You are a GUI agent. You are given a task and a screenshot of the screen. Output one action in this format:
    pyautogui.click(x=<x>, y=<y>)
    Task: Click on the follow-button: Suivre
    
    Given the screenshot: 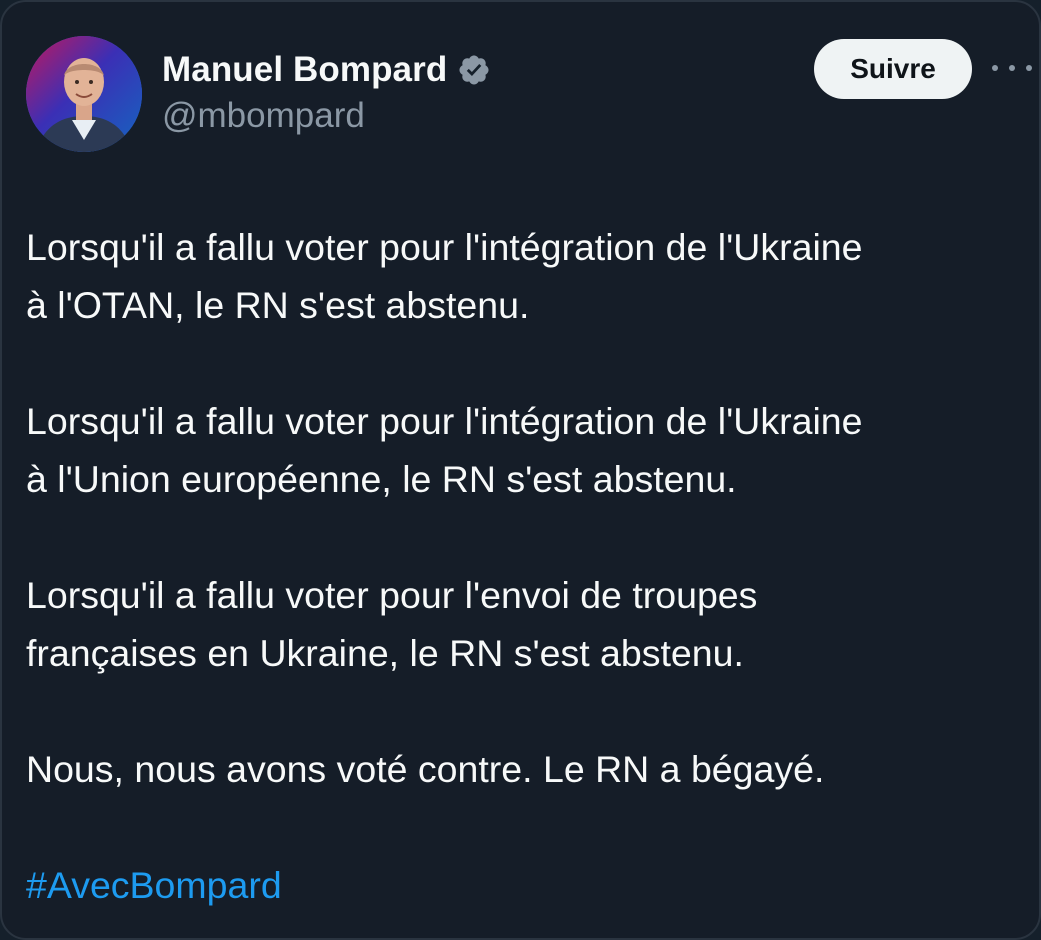 What is the action you would take?
    pyautogui.click(x=893, y=69)
    